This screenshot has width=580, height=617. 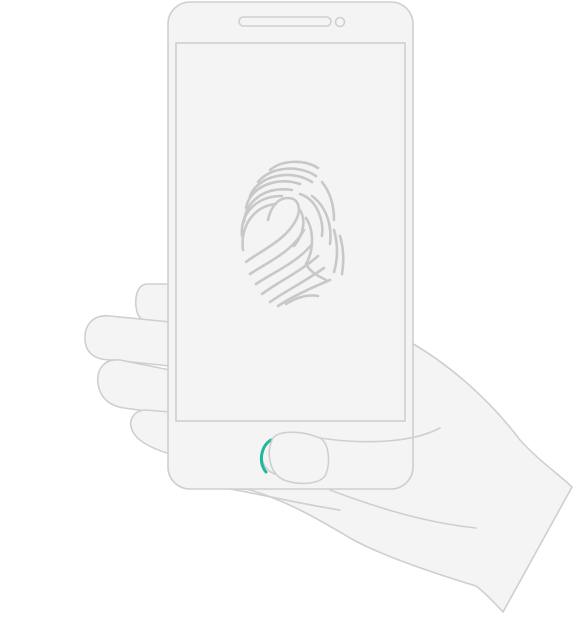 I want to click on hand-finger-middle, so click(x=133, y=387).